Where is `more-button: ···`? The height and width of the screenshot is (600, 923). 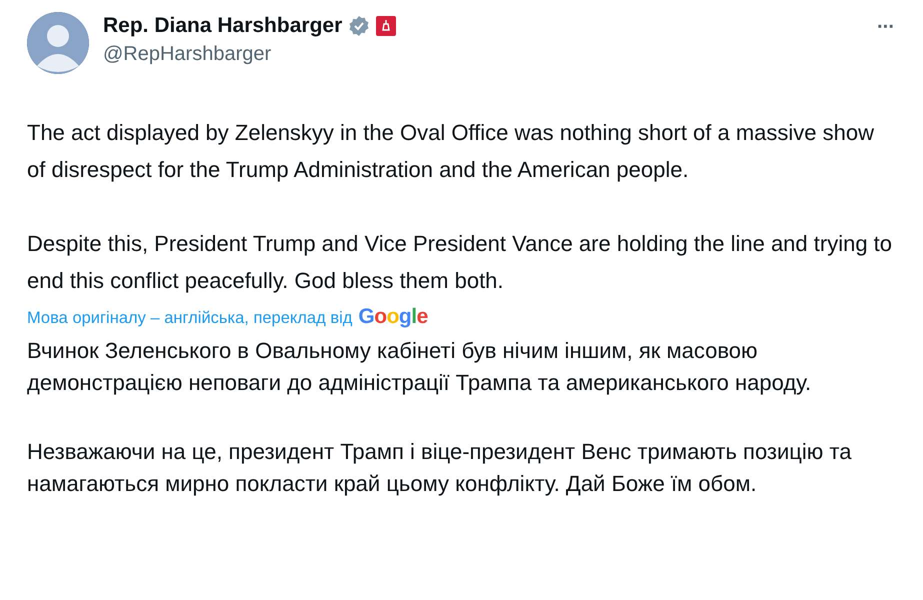
more-button: ··· is located at coordinates (885, 27).